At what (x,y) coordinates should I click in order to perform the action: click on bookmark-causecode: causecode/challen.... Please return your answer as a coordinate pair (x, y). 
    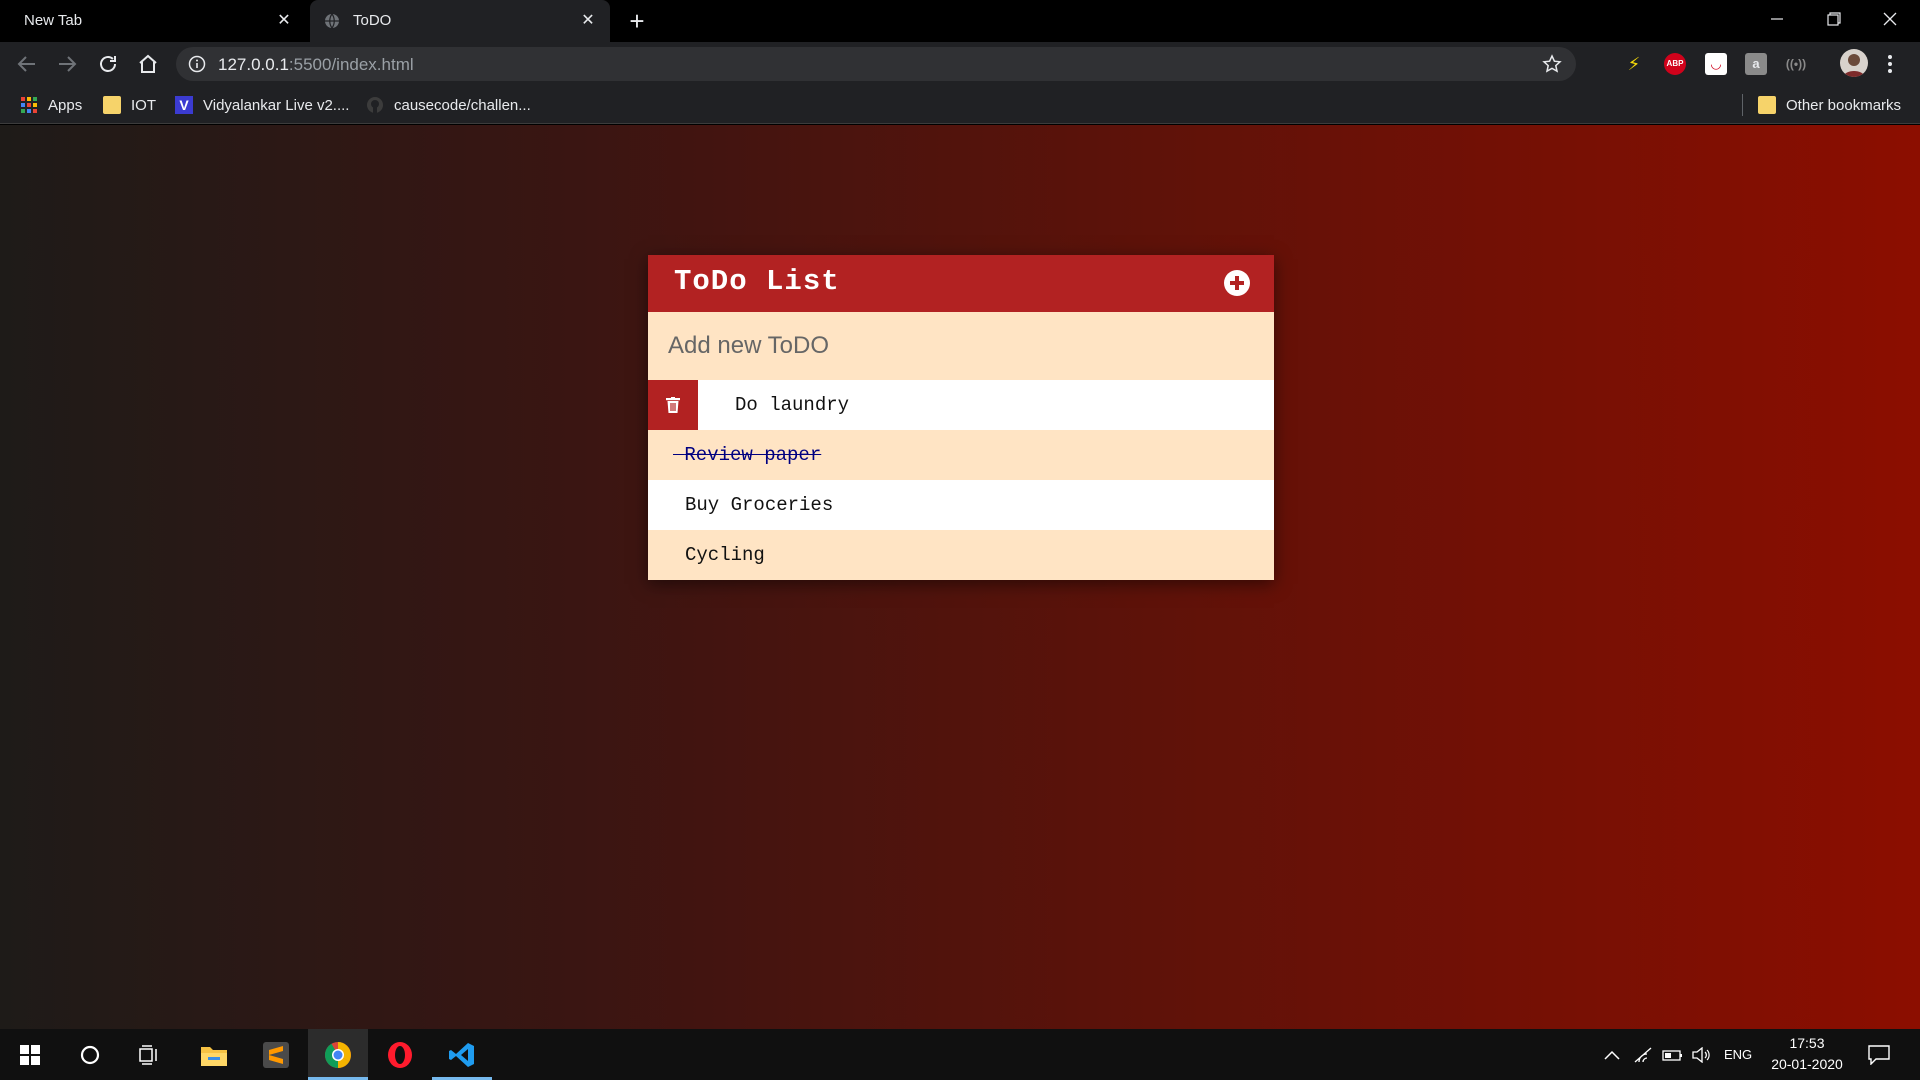
    Looking at the image, I should click on (448, 105).